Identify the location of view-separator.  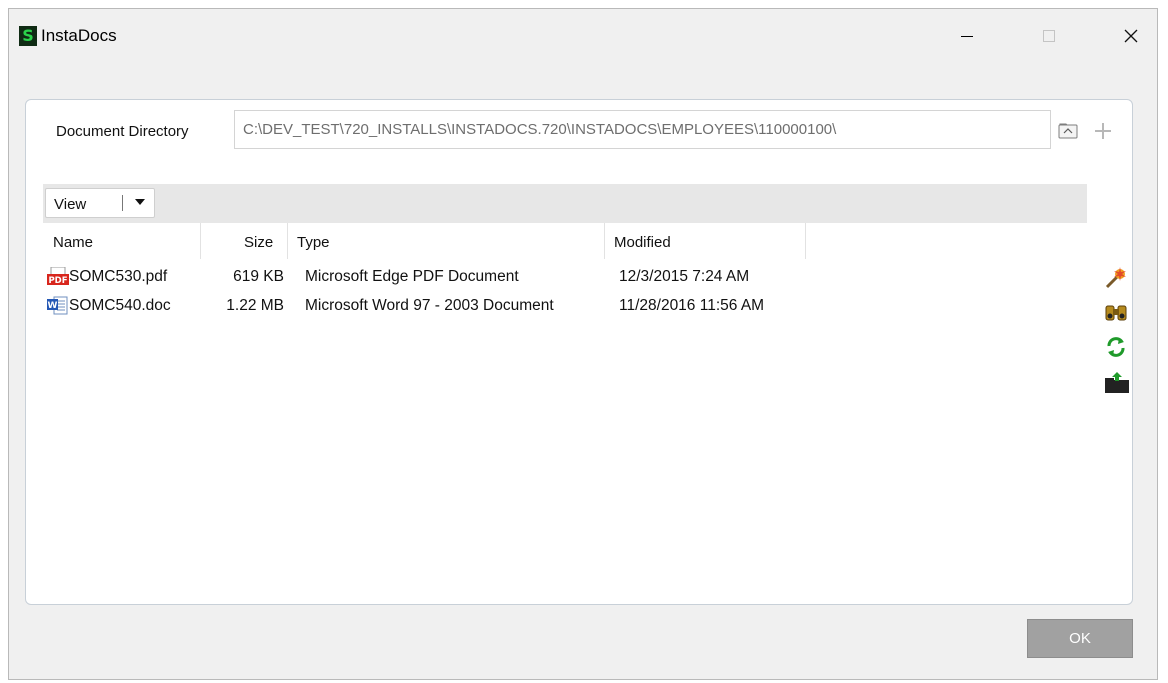
(122, 203).